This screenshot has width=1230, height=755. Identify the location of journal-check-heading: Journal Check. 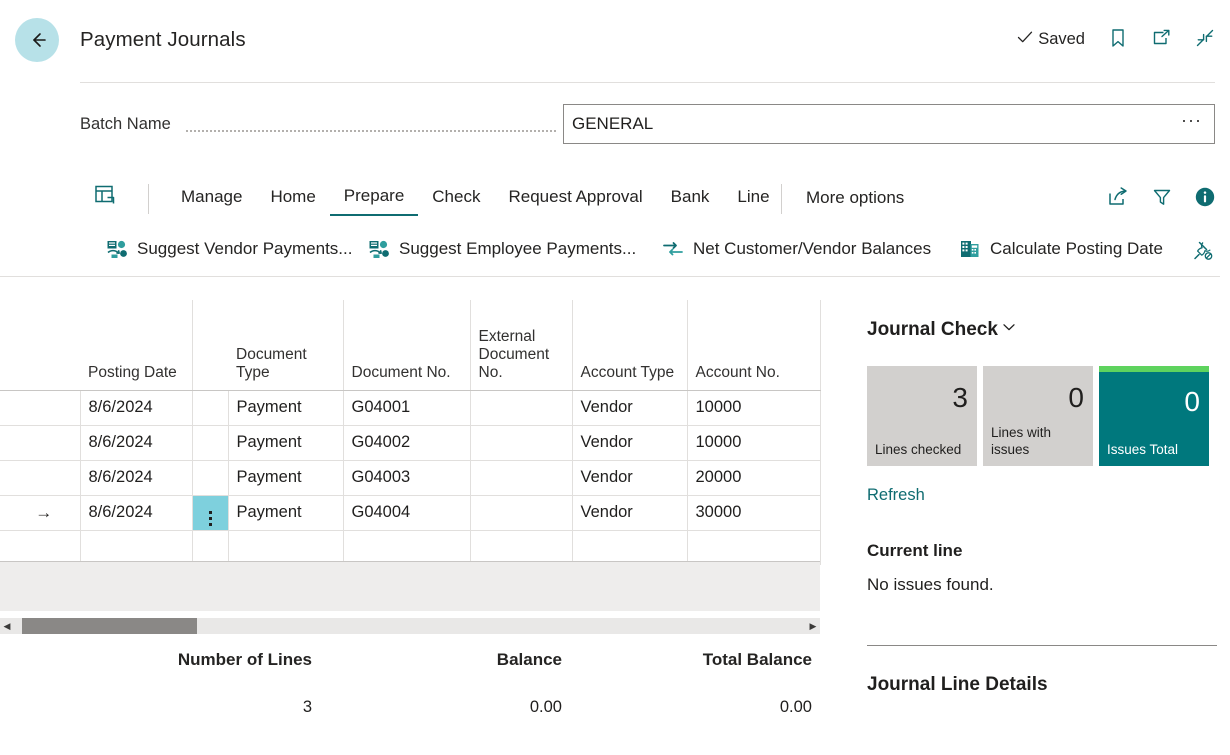
(1042, 330).